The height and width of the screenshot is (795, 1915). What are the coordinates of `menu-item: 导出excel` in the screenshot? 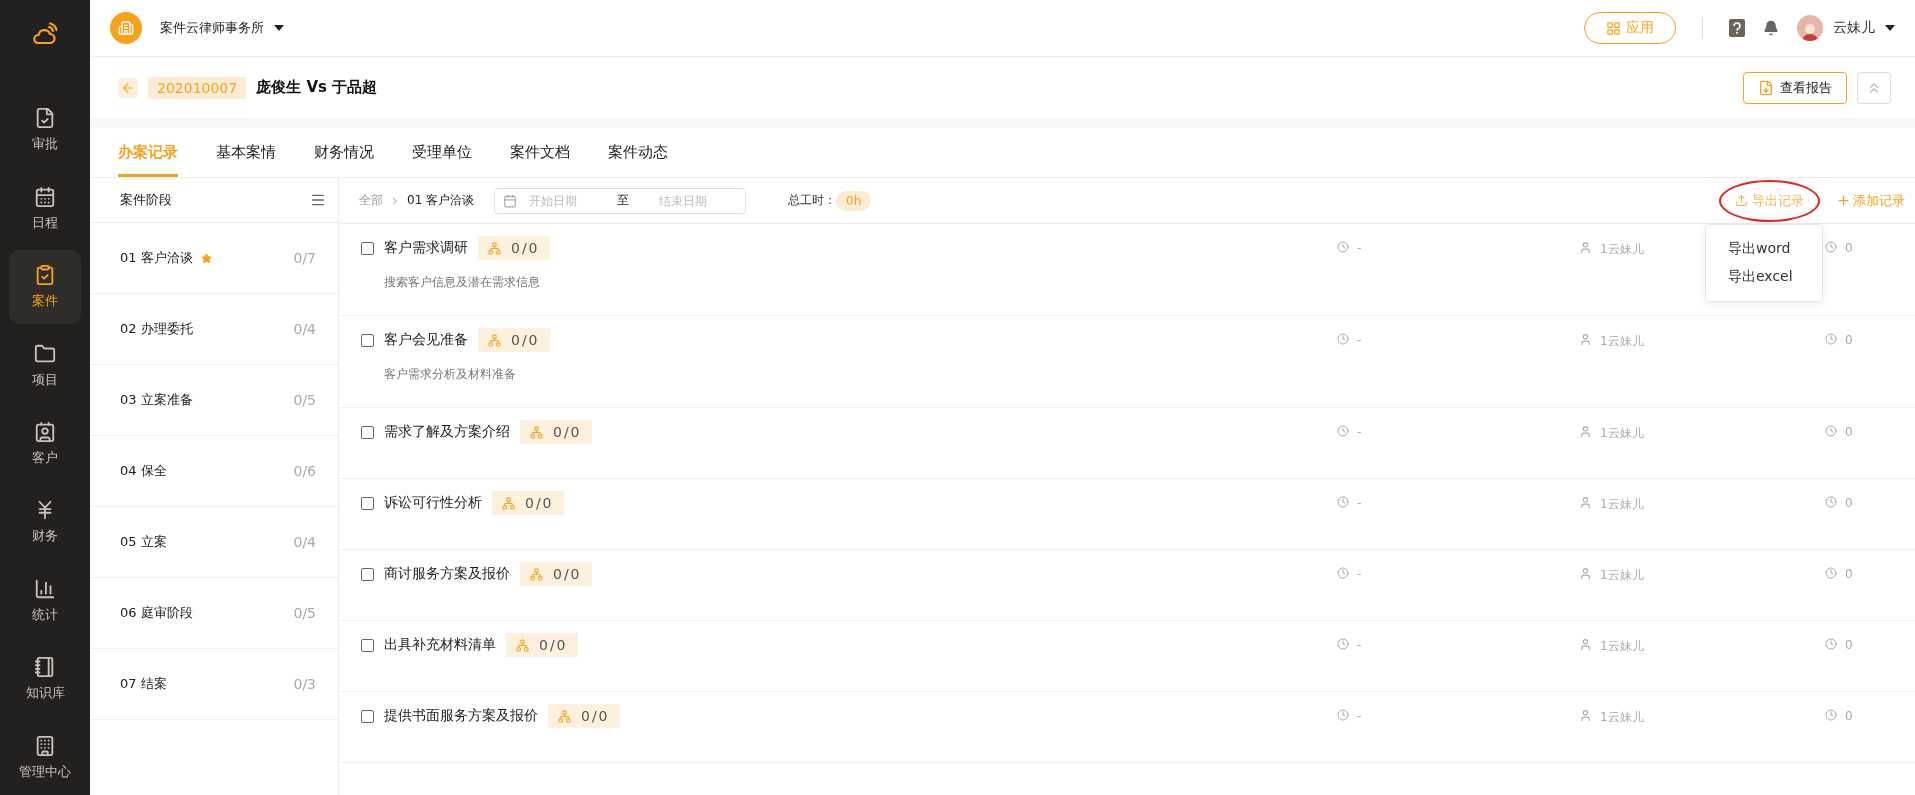 It's located at (1764, 276).